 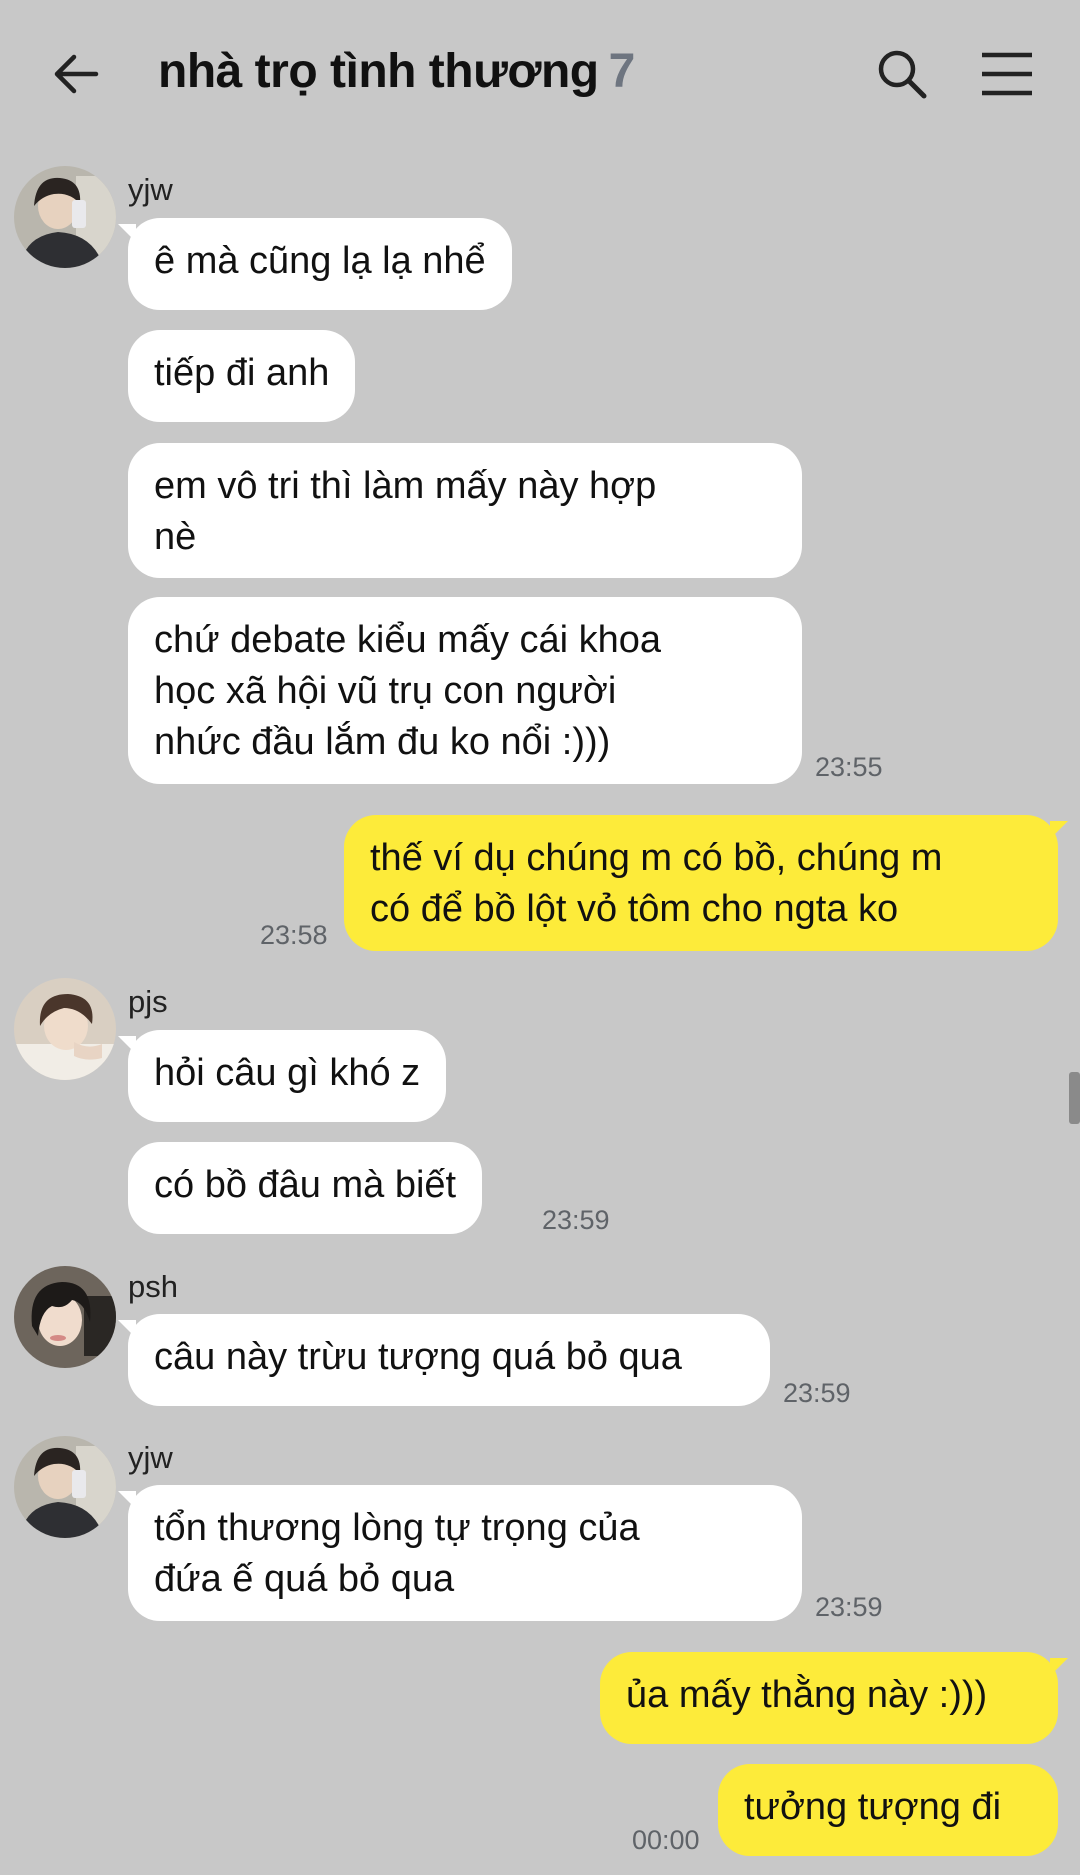 What do you see at coordinates (148, 1001) in the screenshot?
I see `sender-name: pjs` at bounding box center [148, 1001].